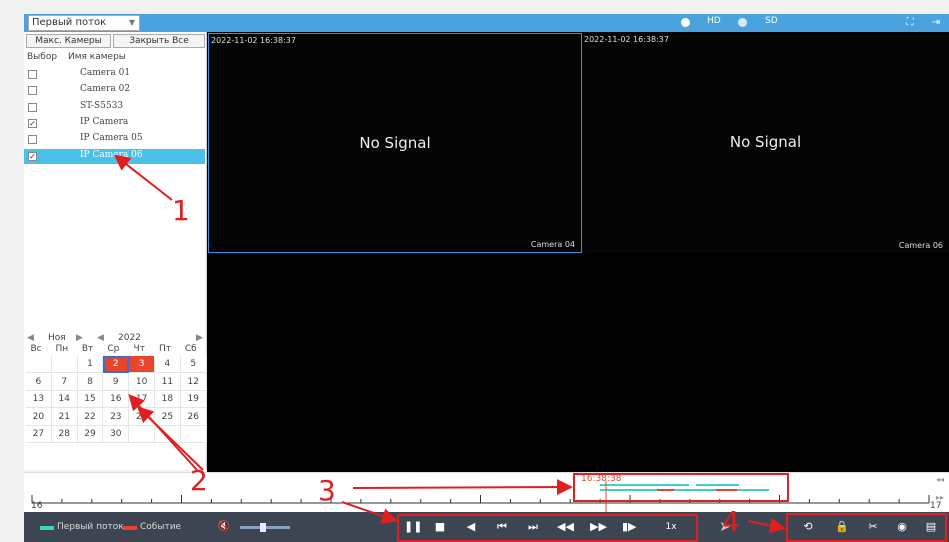 Image resolution: width=949 pixels, height=542 pixels. I want to click on camera-list-item: ✓ IP Camera, so click(114, 123).